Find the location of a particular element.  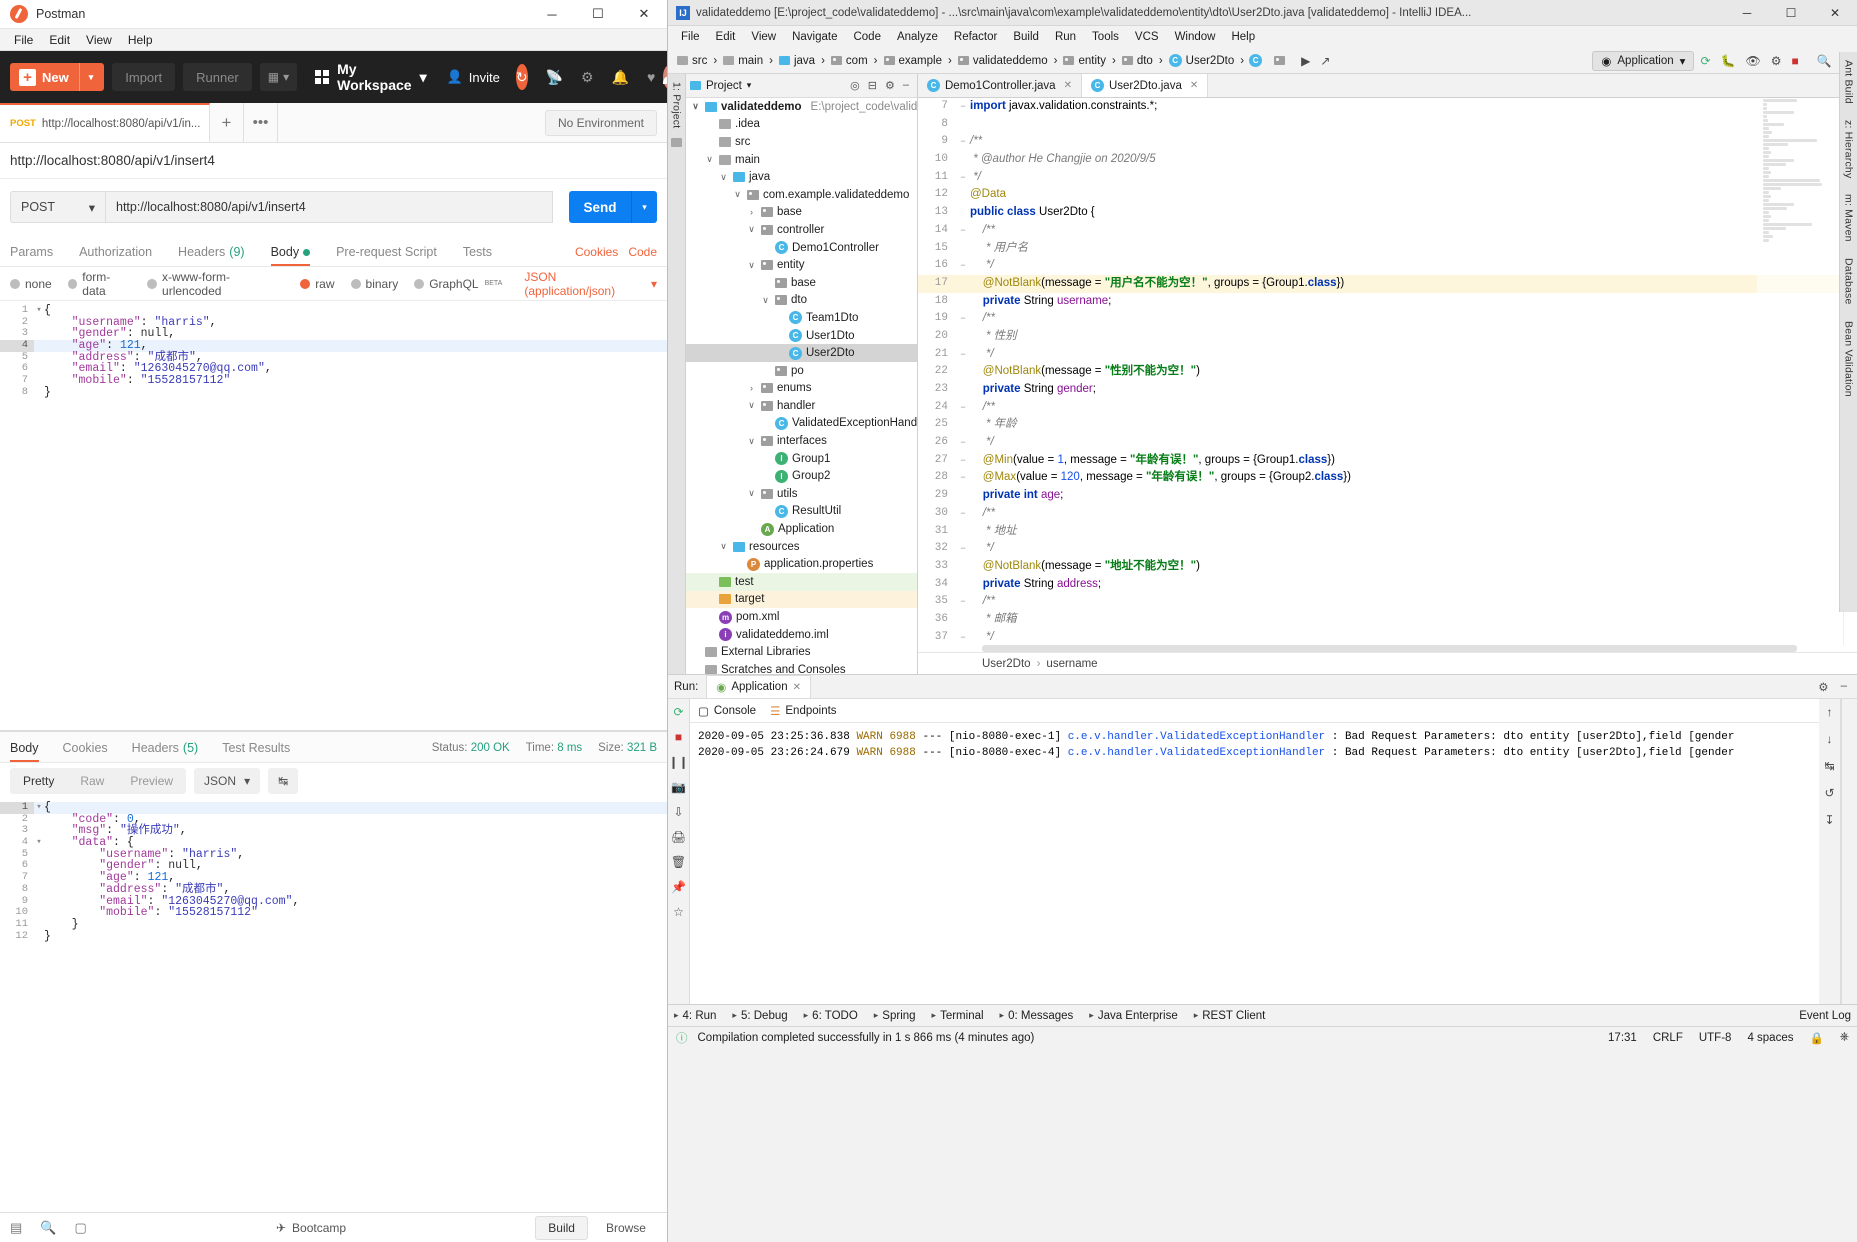

idea-menu-vcs: VCS is located at coordinates (1147, 37).